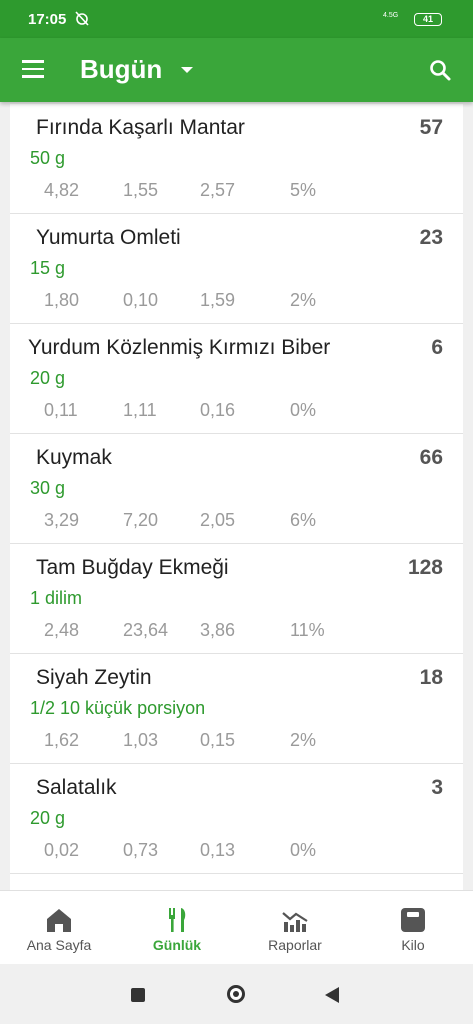 The height and width of the screenshot is (1024, 473). What do you see at coordinates (431, 127) in the screenshot?
I see `food-calories: 57` at bounding box center [431, 127].